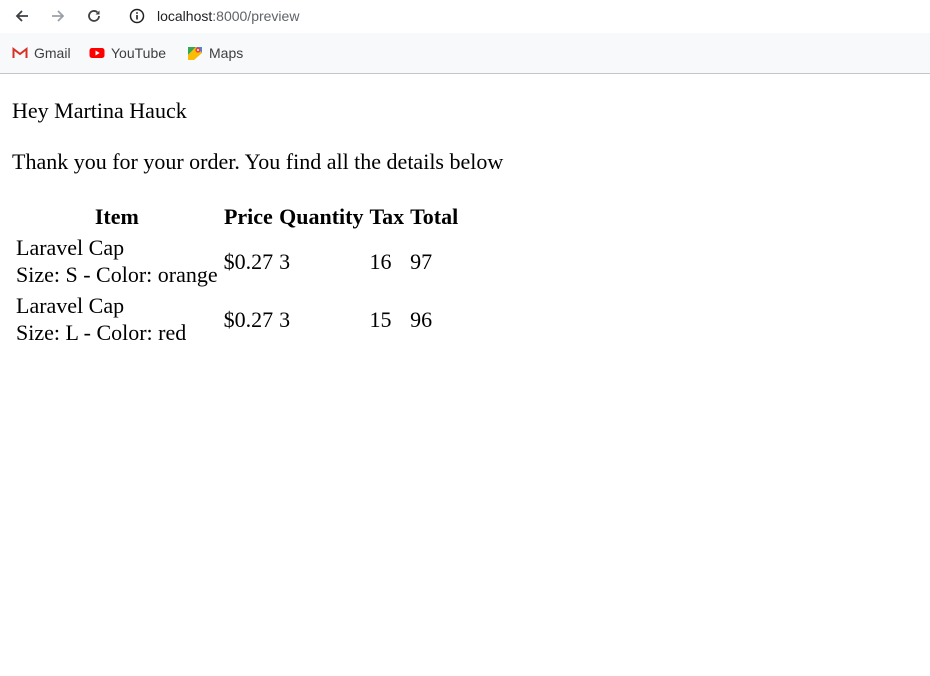 This screenshot has height=676, width=930. What do you see at coordinates (380, 319) in the screenshot?
I see `tax-cell: 15` at bounding box center [380, 319].